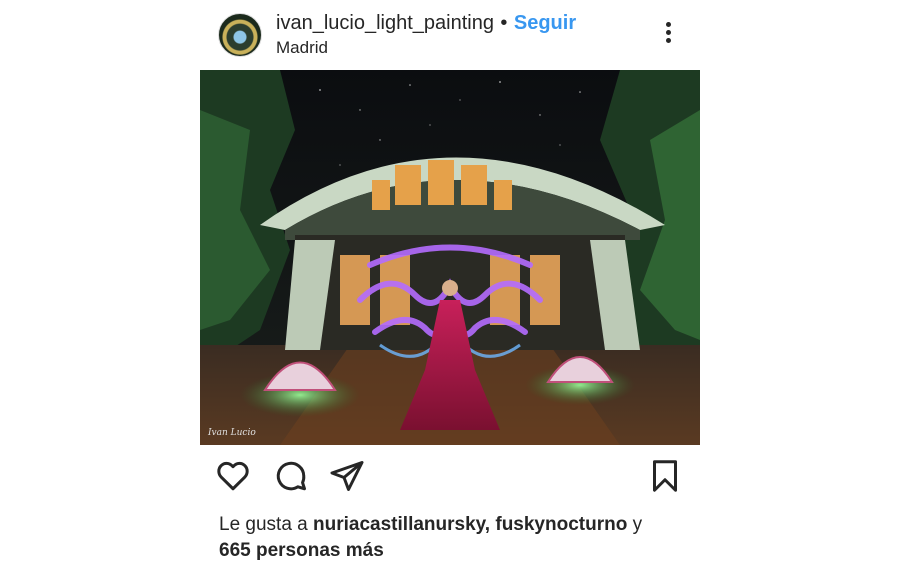 Image resolution: width=900 pixels, height=564 pixels. What do you see at coordinates (302, 48) in the screenshot?
I see `location-link: Madrid` at bounding box center [302, 48].